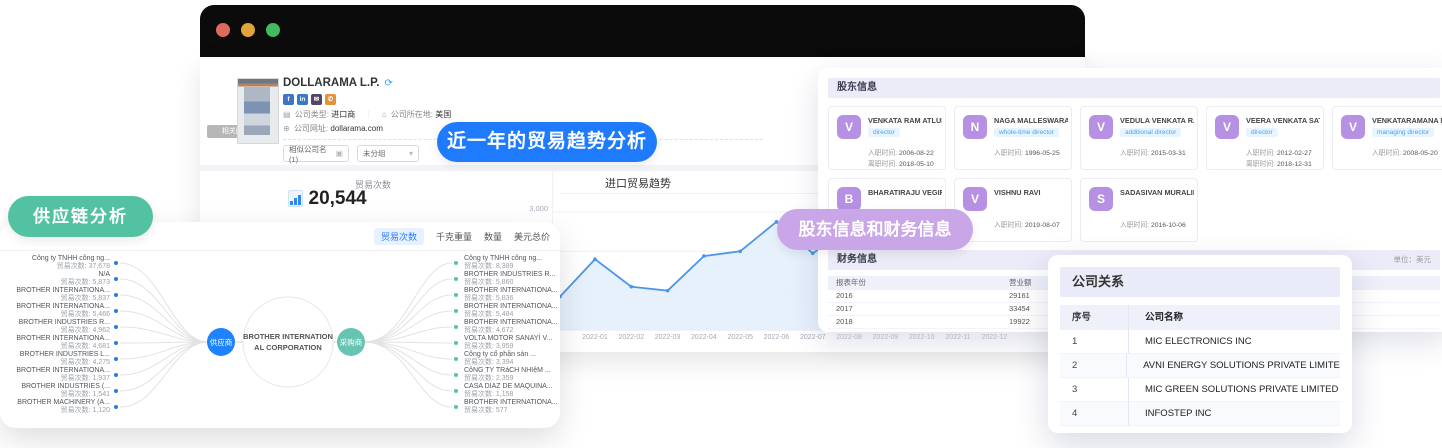 Image resolution: width=1442 pixels, height=448 pixels. I want to click on supplier-item: BROTHER INTERNATIONA... 贸易次数: 5,466, so click(63, 311).